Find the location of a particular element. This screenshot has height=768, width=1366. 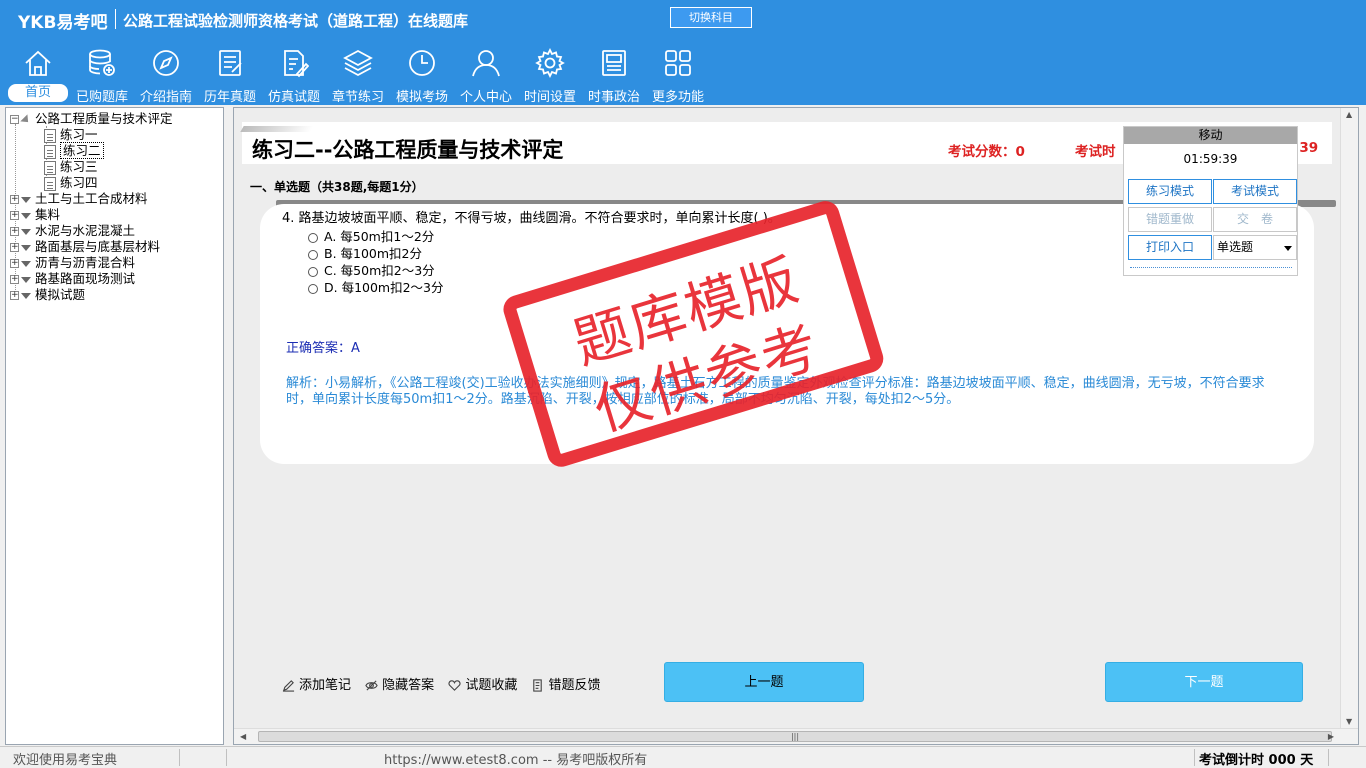

switch-subject-button: 切换科目 is located at coordinates (711, 17).